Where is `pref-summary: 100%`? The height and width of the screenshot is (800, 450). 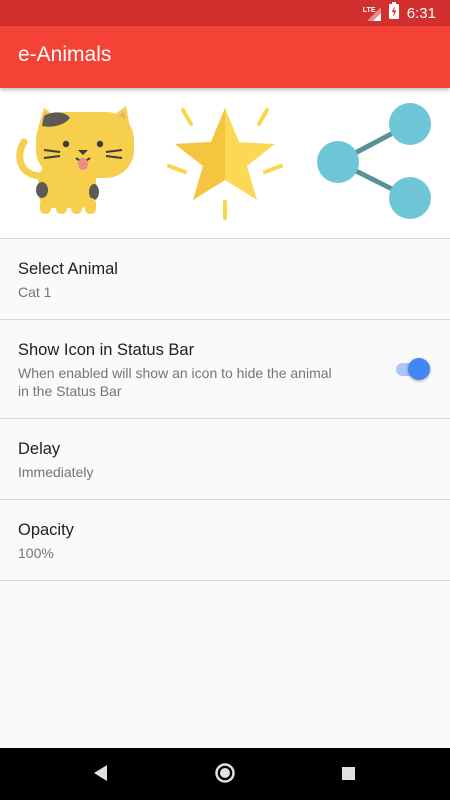
pref-summary: 100% is located at coordinates (36, 553).